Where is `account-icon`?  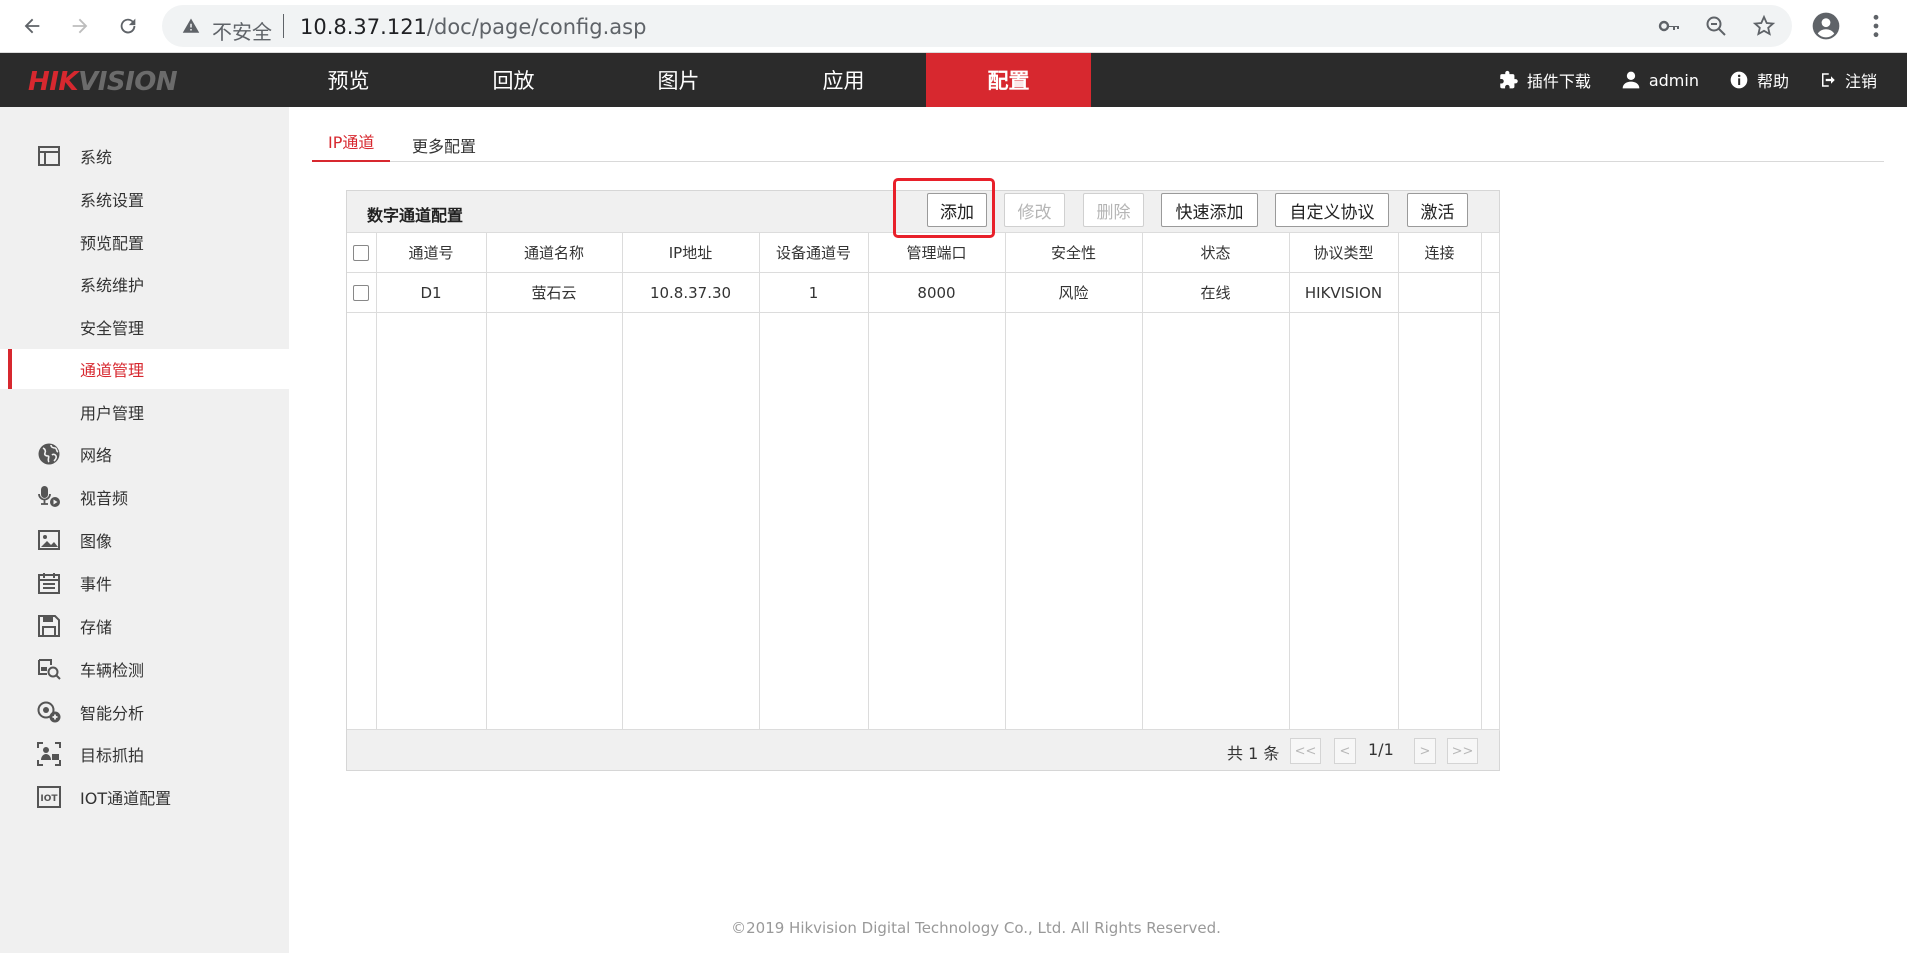 account-icon is located at coordinates (1826, 26).